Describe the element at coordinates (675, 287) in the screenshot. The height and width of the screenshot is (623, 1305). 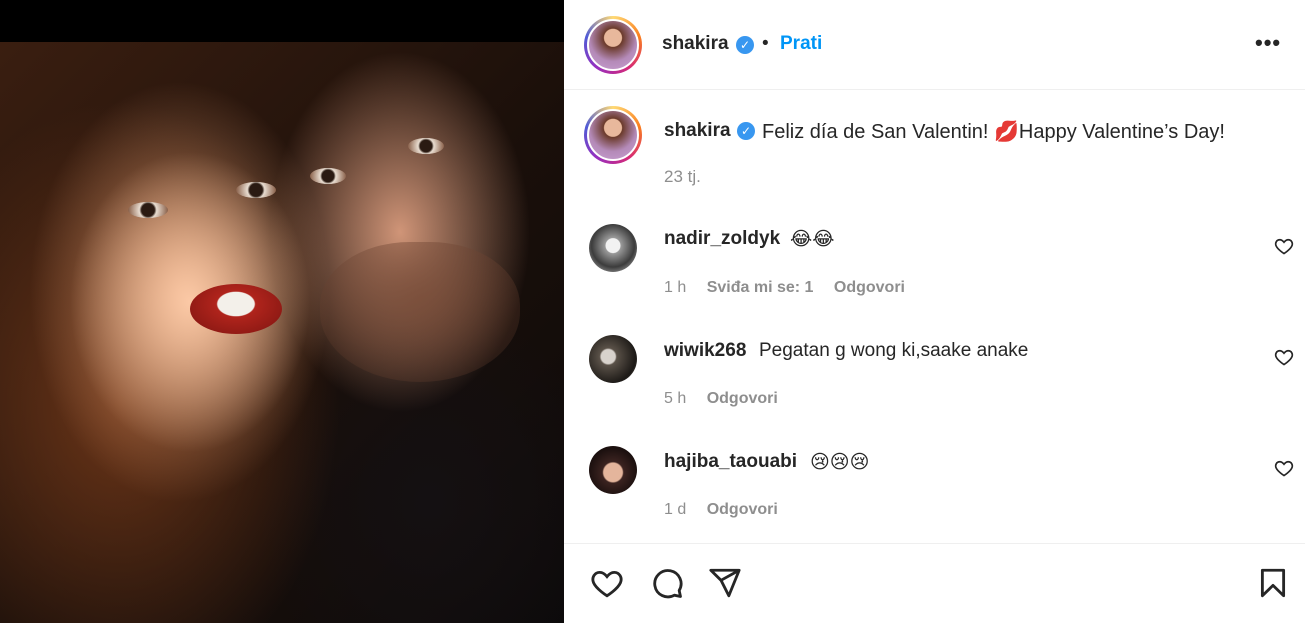
I see `comment-time: 1 h` at that location.